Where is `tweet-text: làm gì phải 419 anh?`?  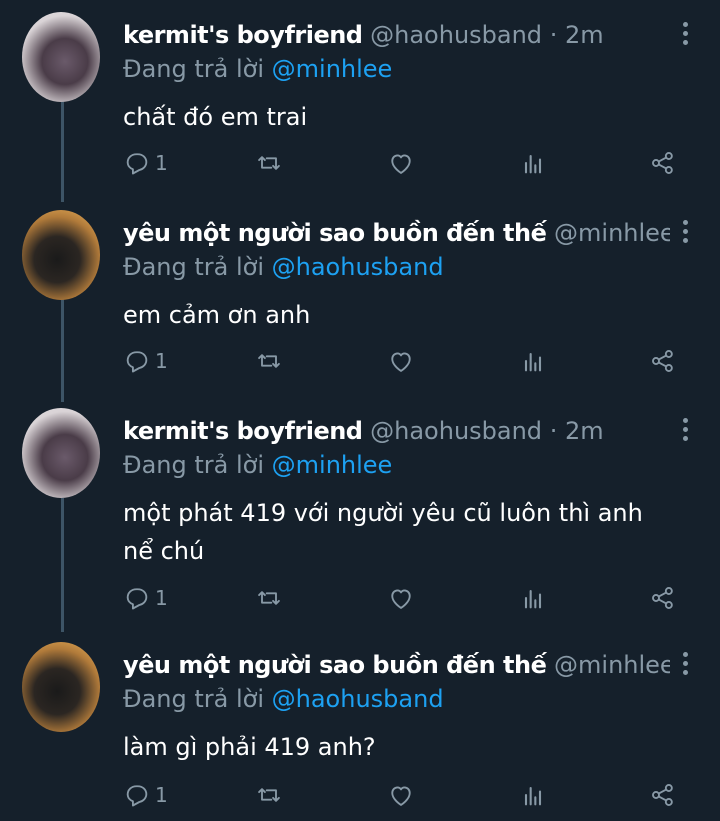 tweet-text: làm gì phải 419 anh? is located at coordinates (249, 747).